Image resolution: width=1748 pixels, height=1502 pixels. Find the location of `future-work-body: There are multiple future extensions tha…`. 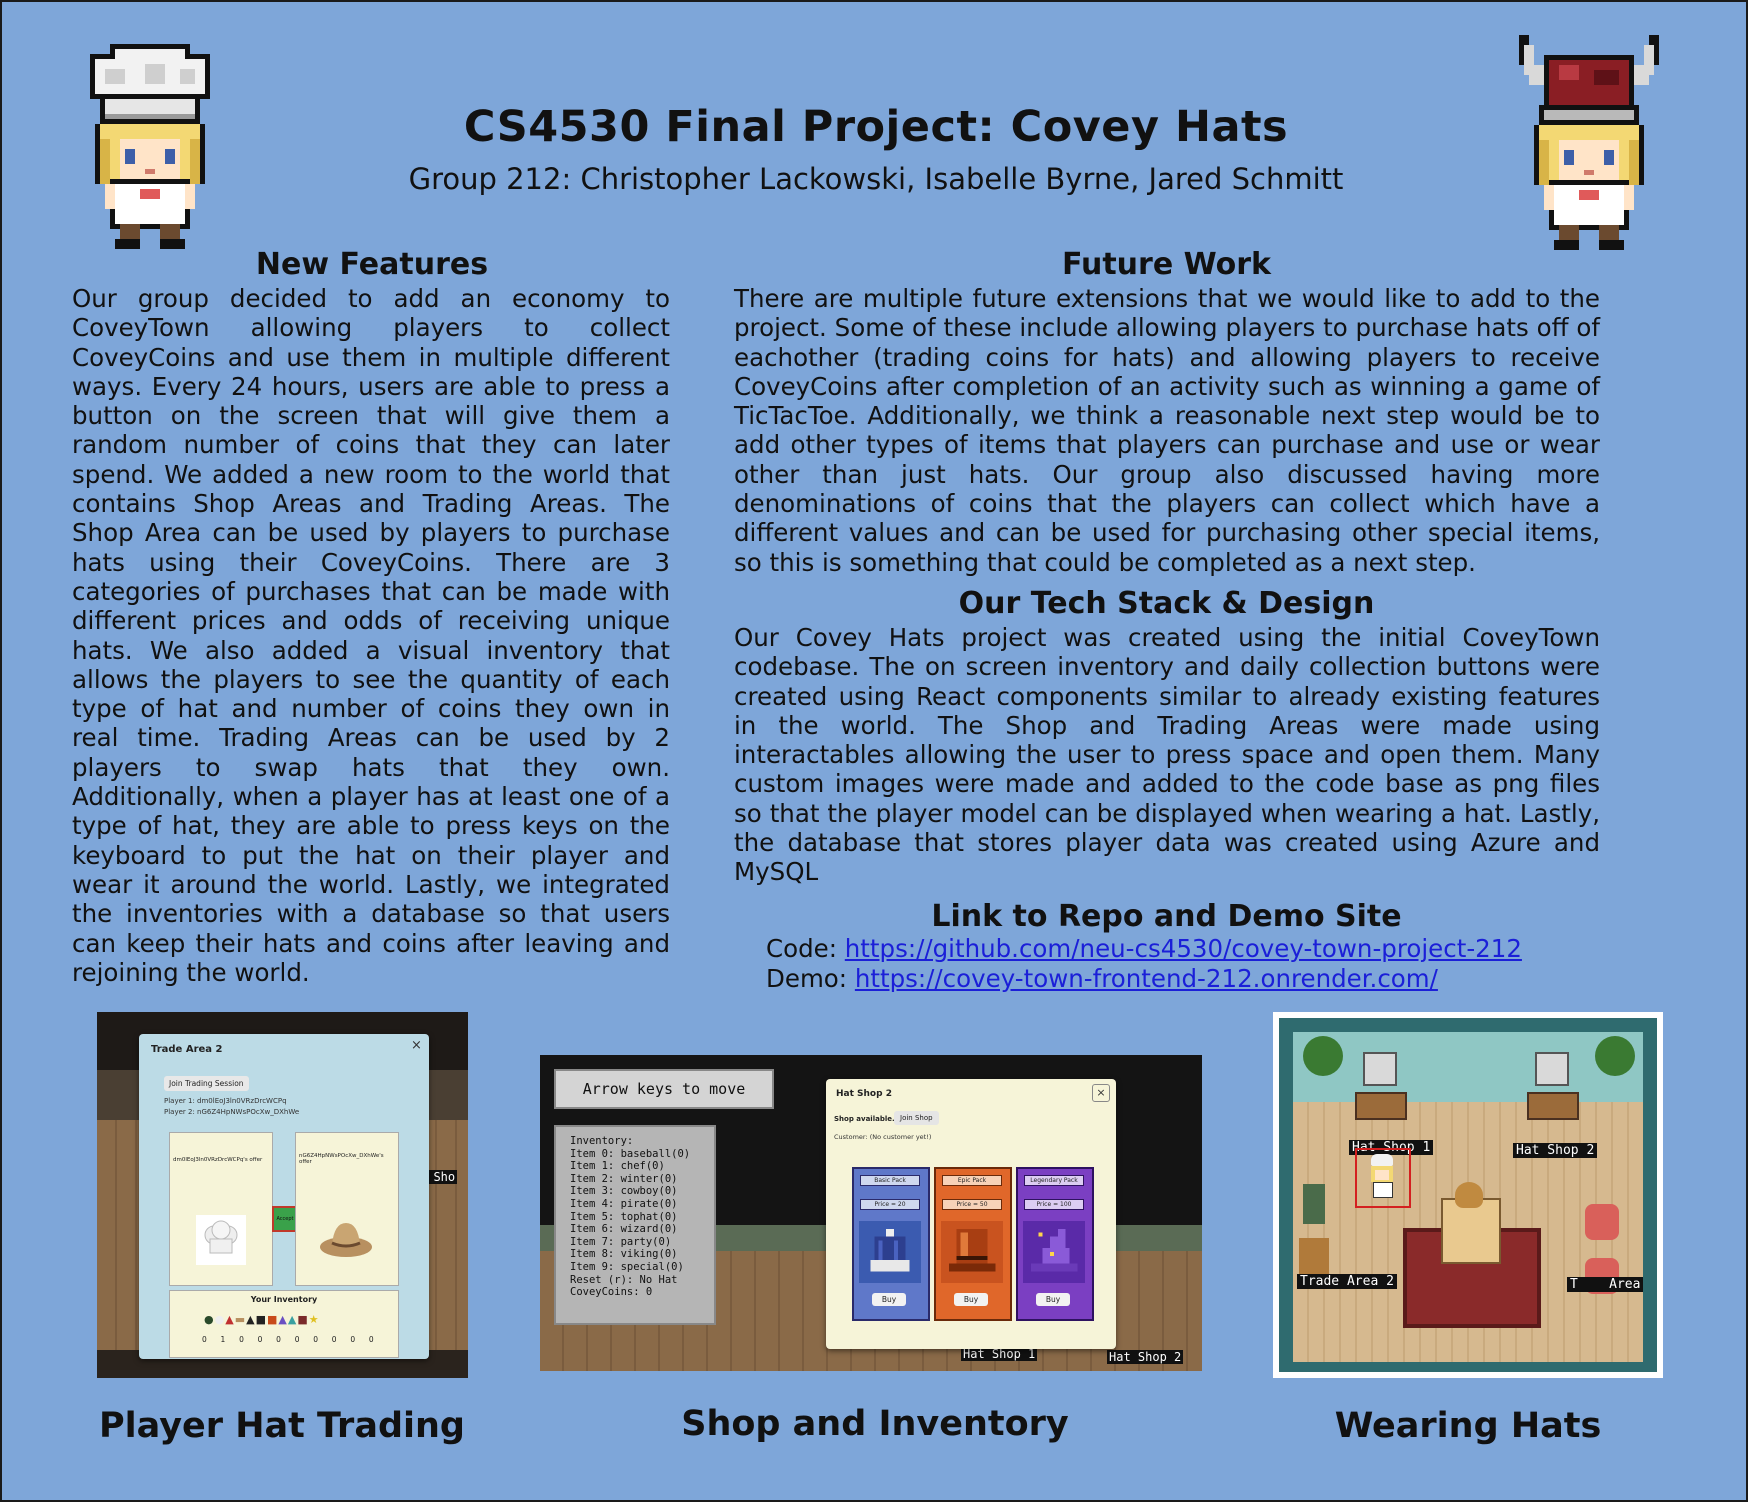

future-work-body: There are multiple future extensions tha… is located at coordinates (1167, 430).